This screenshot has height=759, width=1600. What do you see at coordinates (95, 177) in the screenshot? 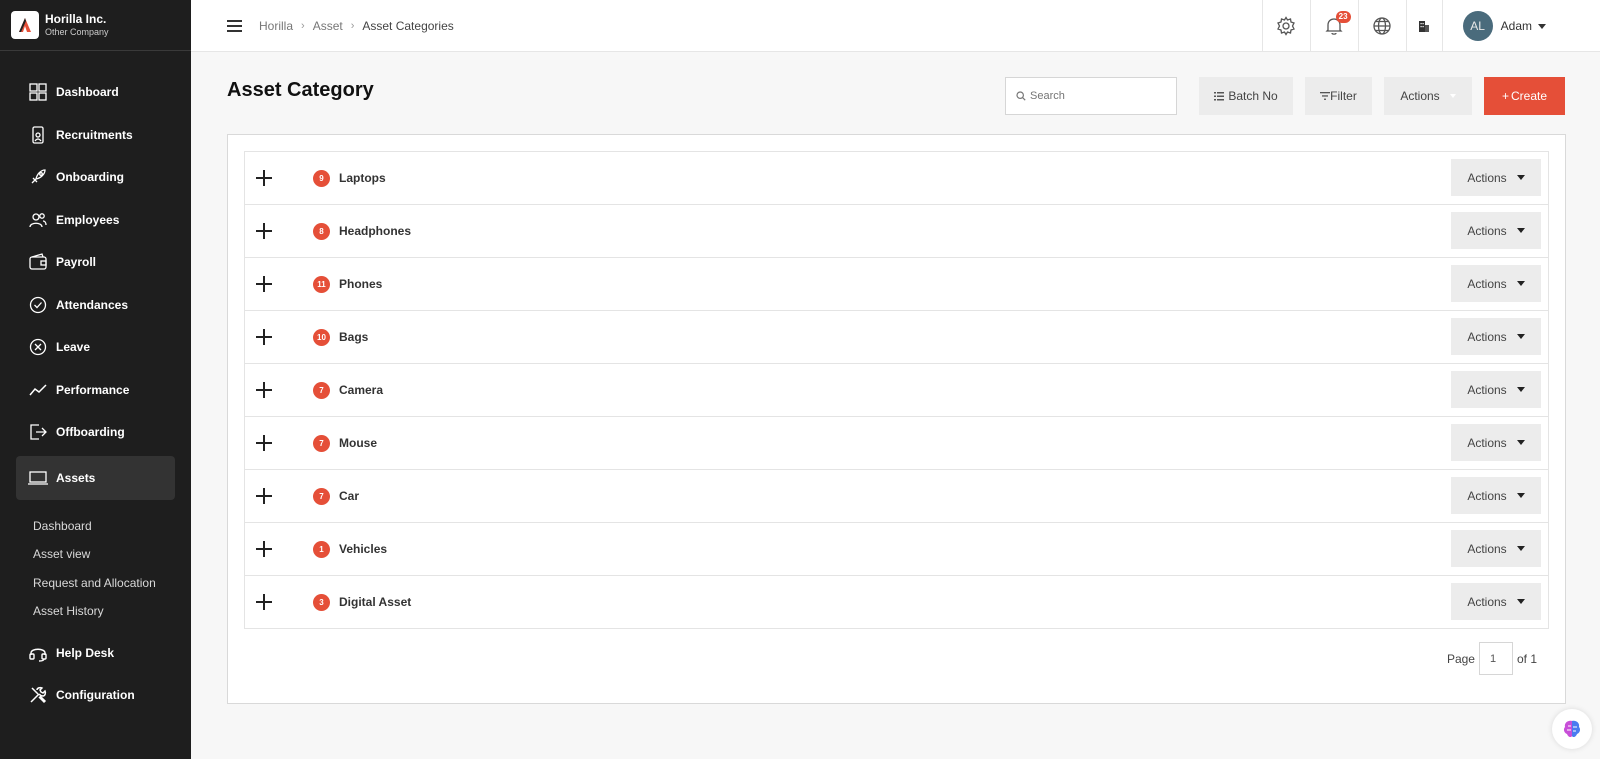
I see `sidebar-item-onboarding: Onboarding` at bounding box center [95, 177].